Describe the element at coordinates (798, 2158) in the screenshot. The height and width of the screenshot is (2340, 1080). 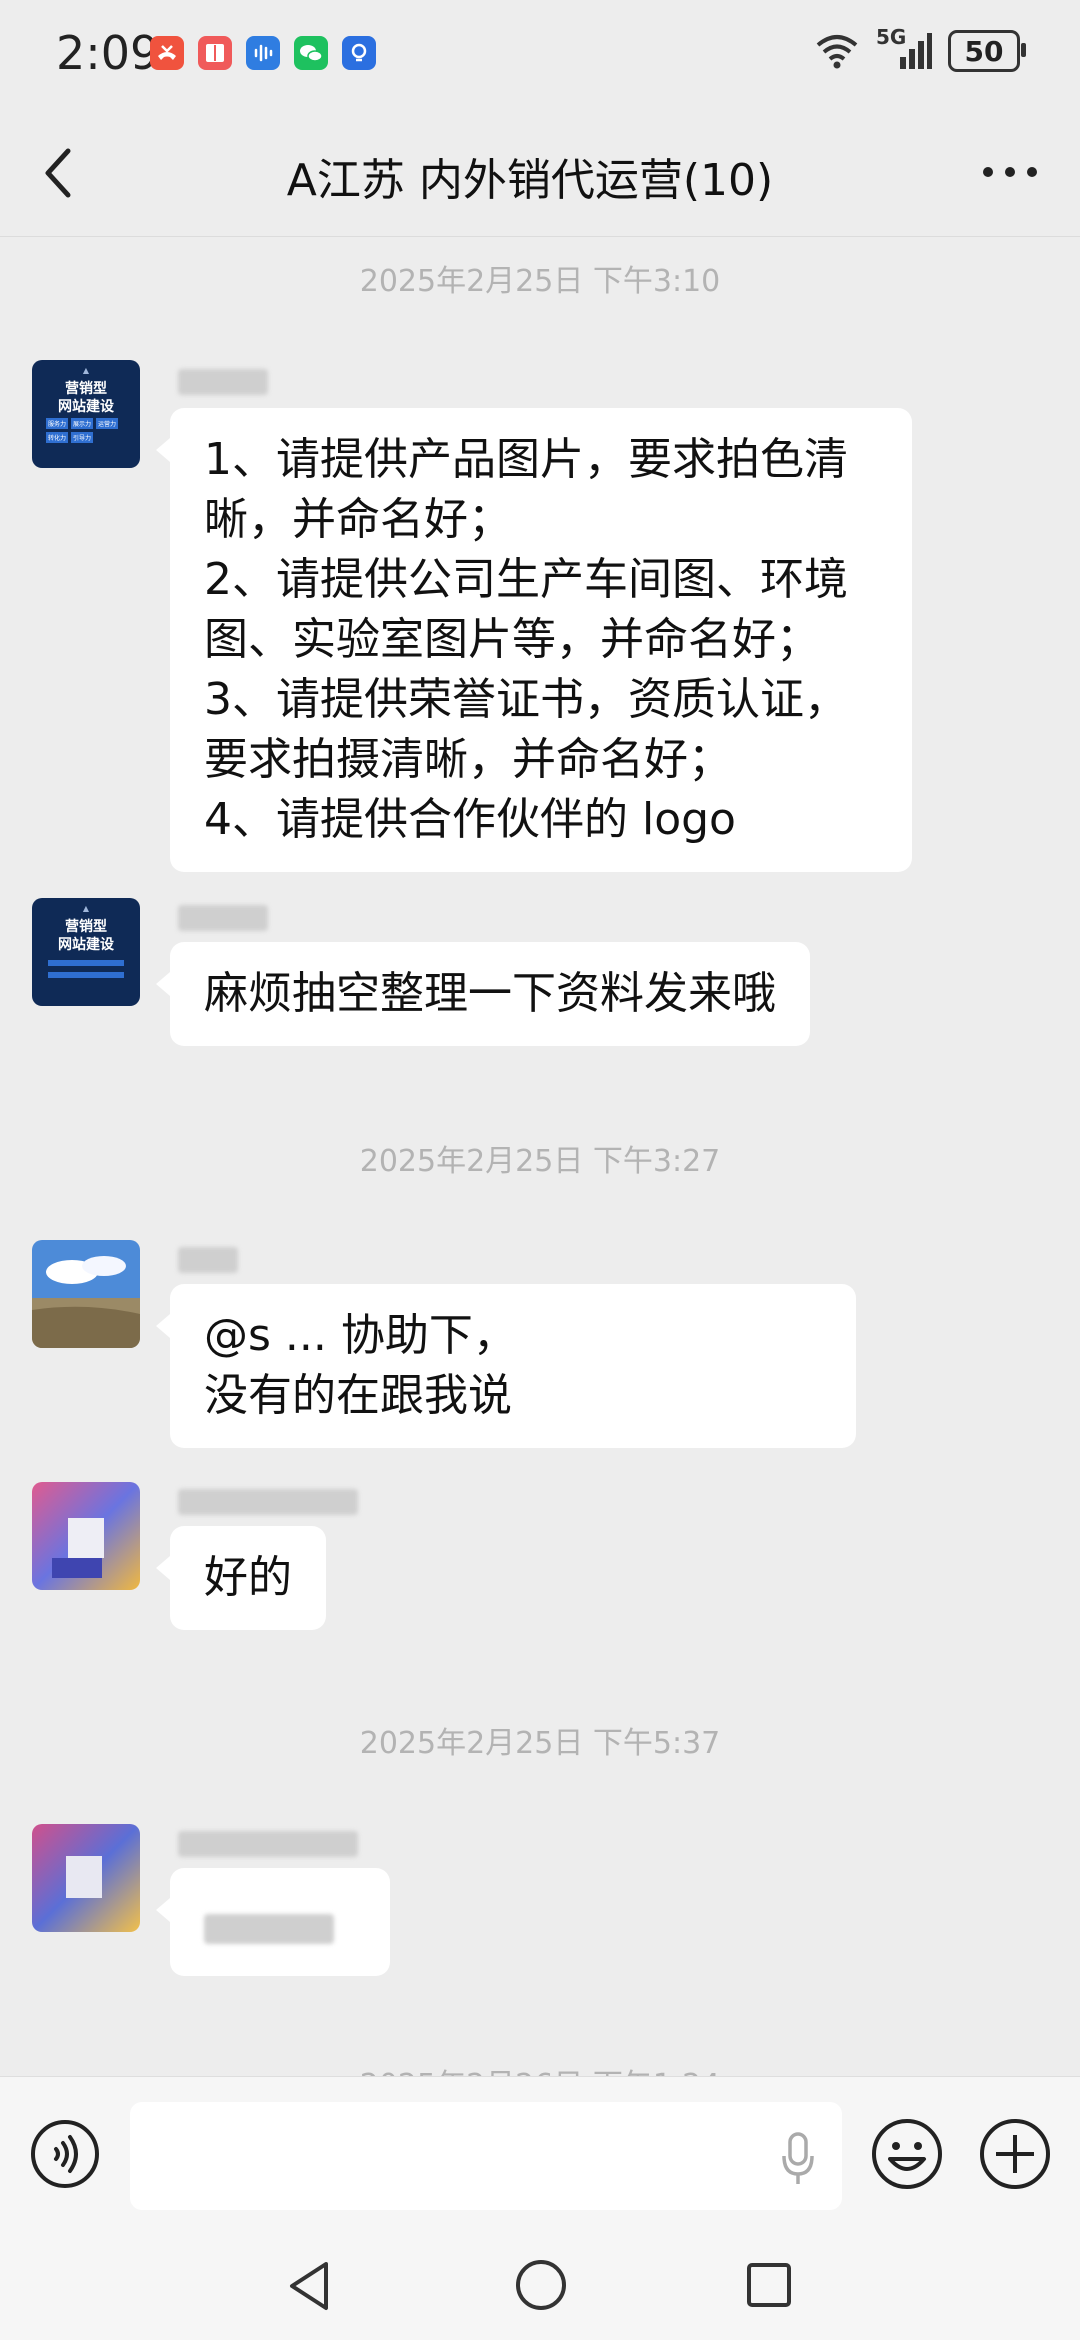
I see `microphone-icon` at that location.